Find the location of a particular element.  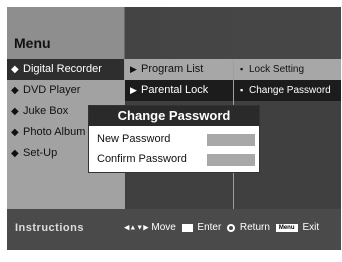

option-label: Change Password is located at coordinates (290, 90).